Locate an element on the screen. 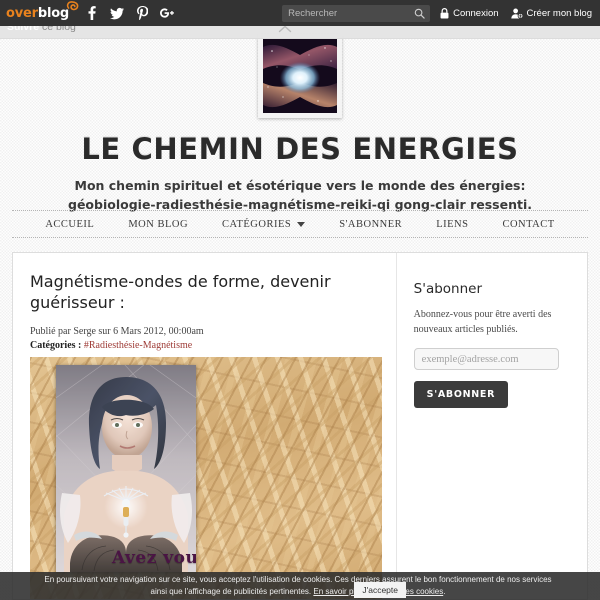 This screenshot has width=600, height=600. nav-item-mon-blog: MON BLOG is located at coordinates (158, 224).